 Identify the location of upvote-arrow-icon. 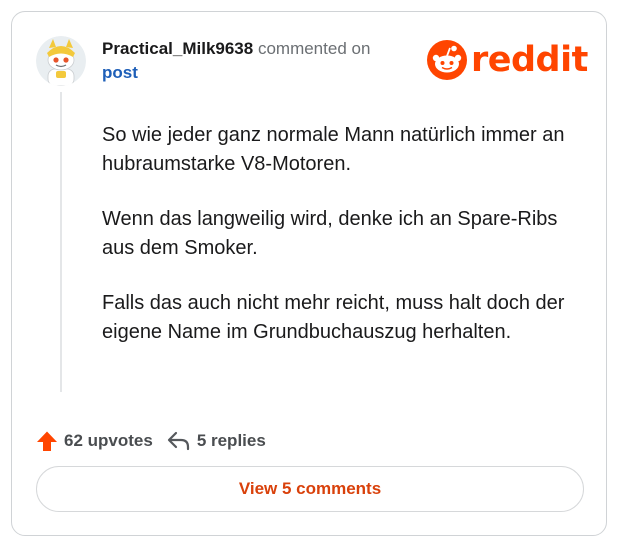
(47, 441).